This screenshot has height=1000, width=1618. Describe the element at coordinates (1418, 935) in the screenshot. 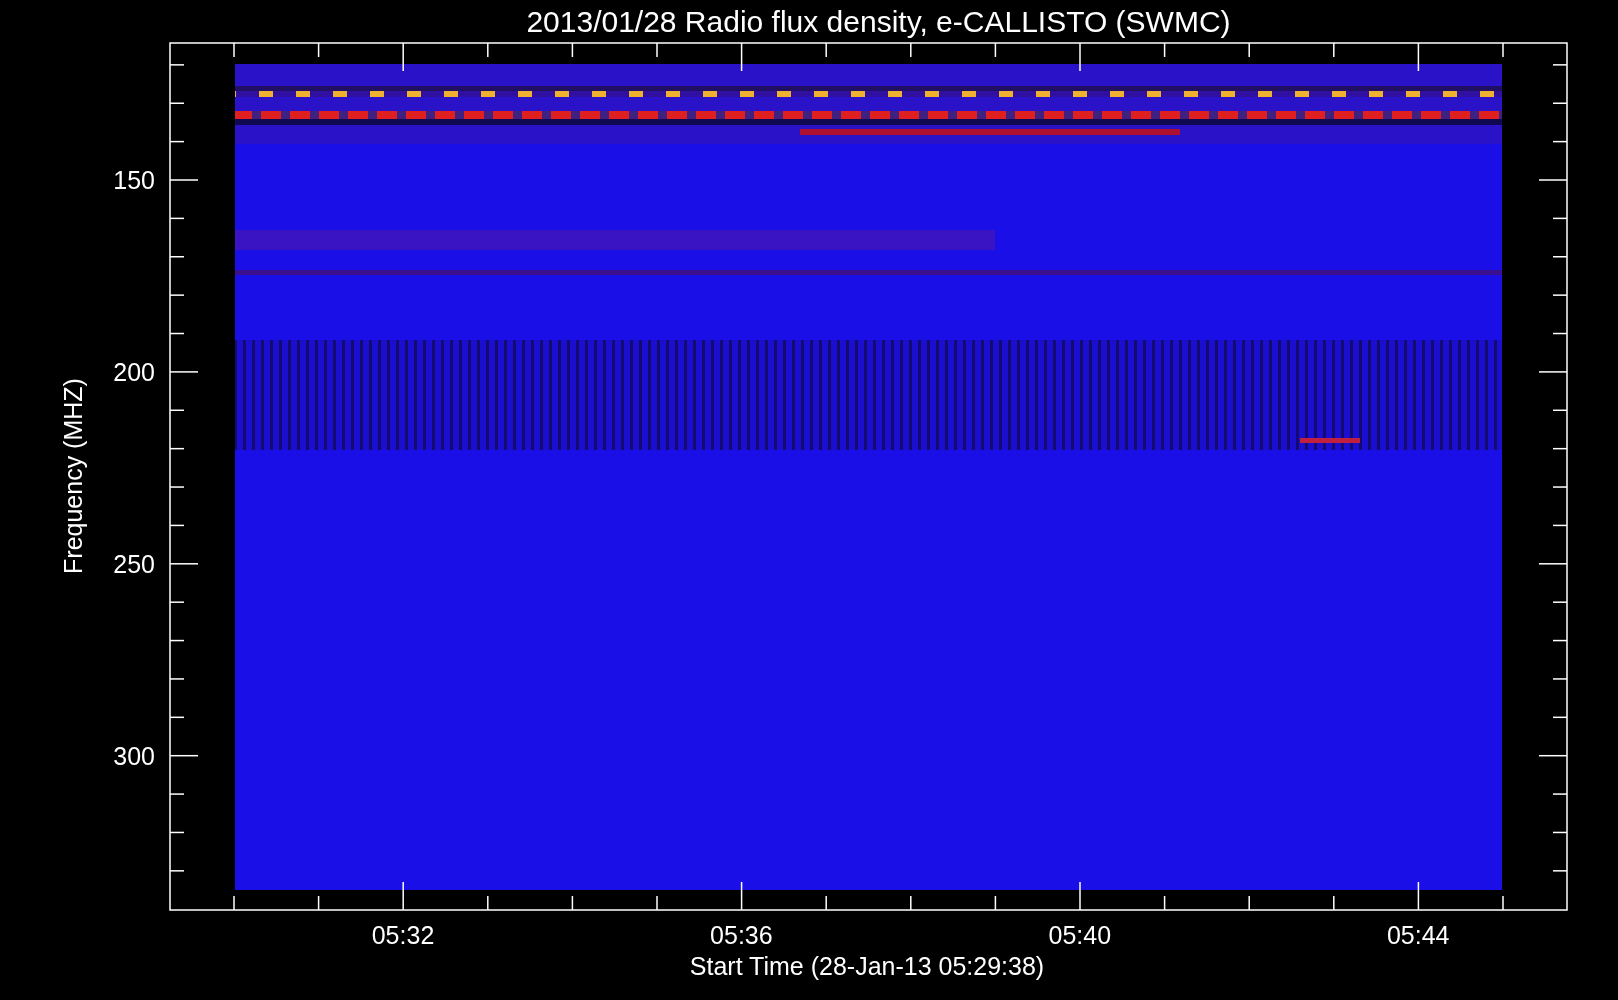

I see `x-tick-label: 05:44` at that location.